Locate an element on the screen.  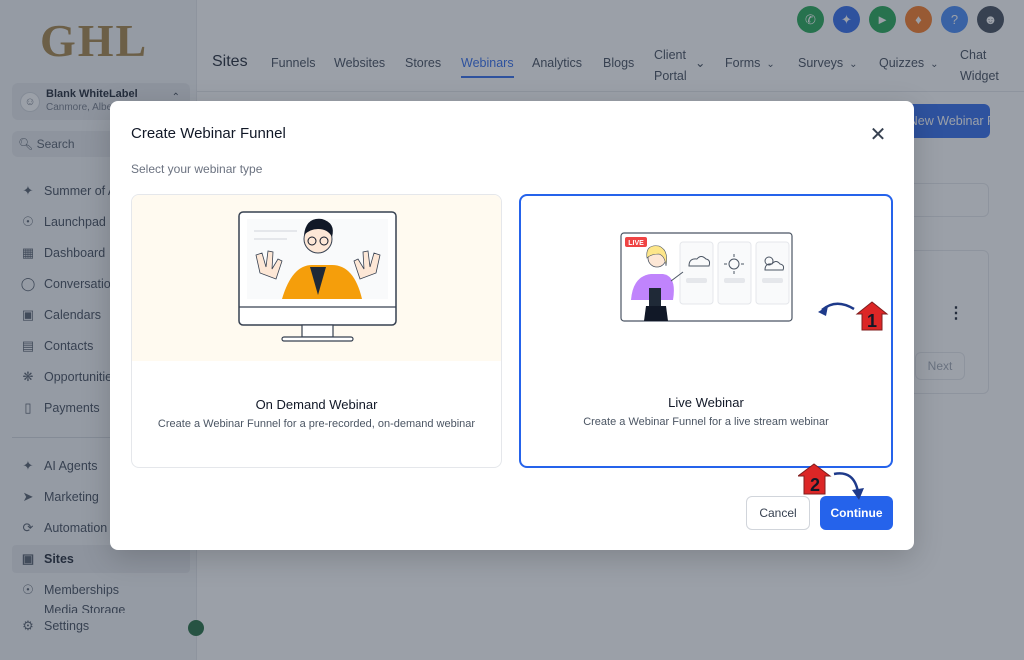
step-1-number: 1 is located at coordinates (872, 321).